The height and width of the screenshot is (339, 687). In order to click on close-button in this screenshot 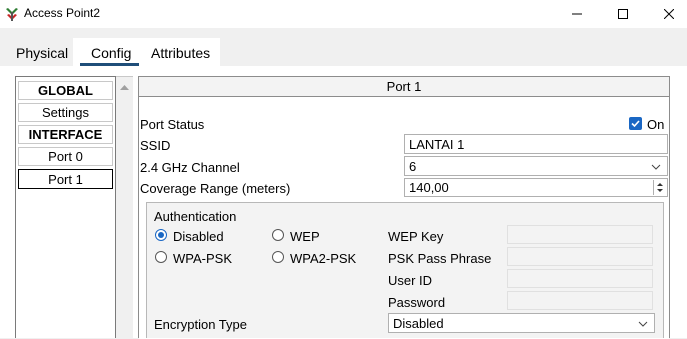, I will do `click(666, 14)`.